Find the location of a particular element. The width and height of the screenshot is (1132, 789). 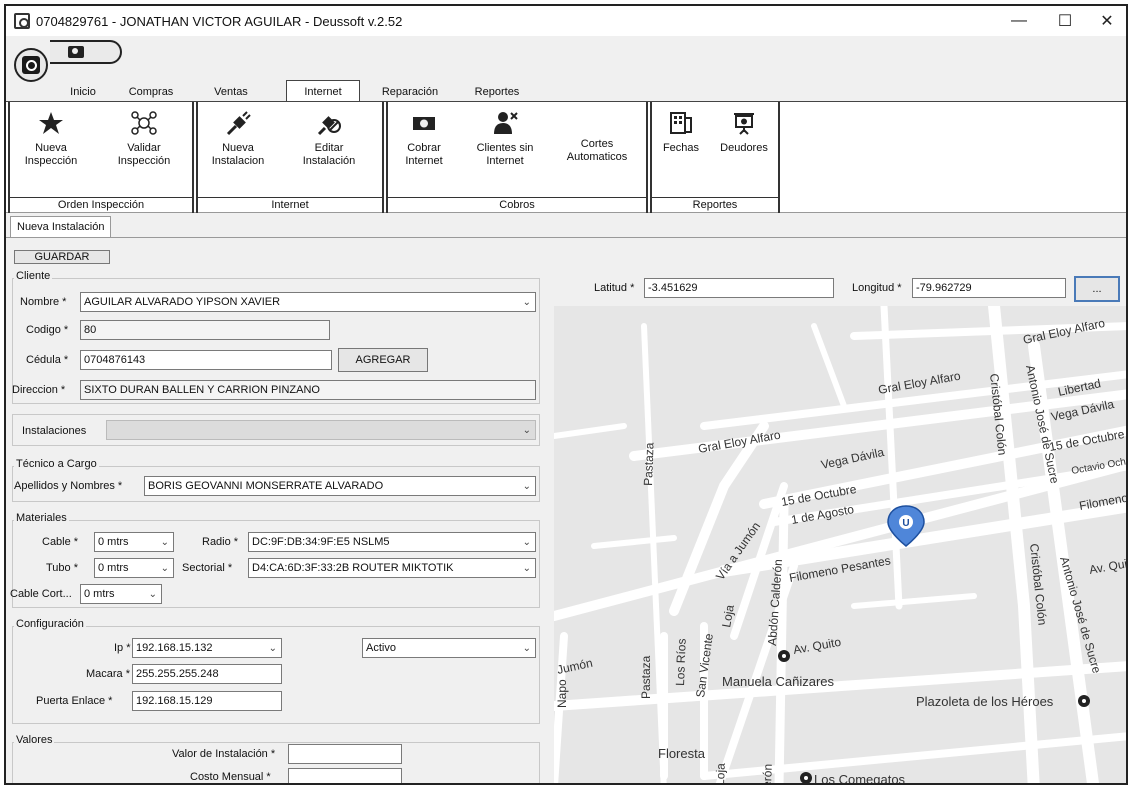

validar-inspeccion-button: Validar Inspección is located at coordinates (144, 138).